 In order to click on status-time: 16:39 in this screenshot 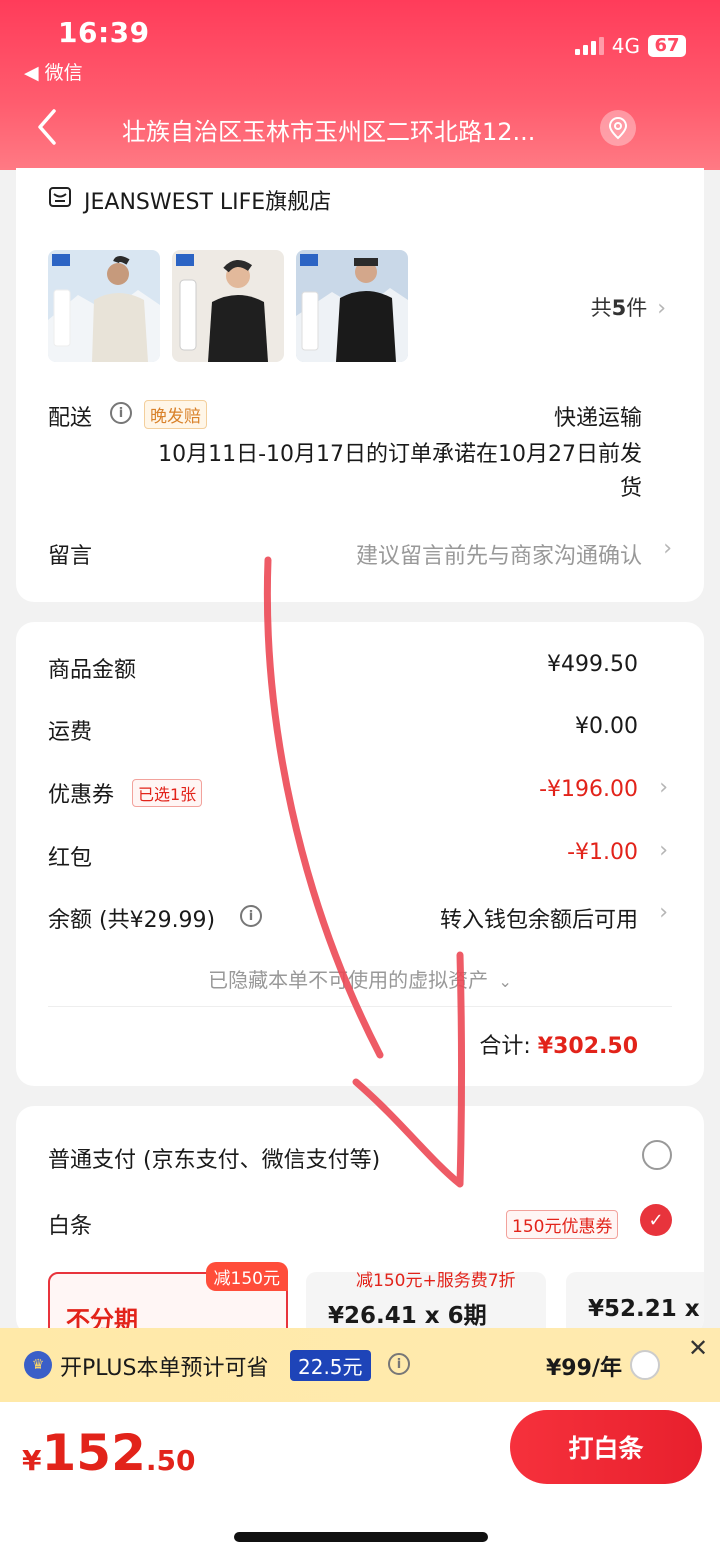, I will do `click(104, 32)`.